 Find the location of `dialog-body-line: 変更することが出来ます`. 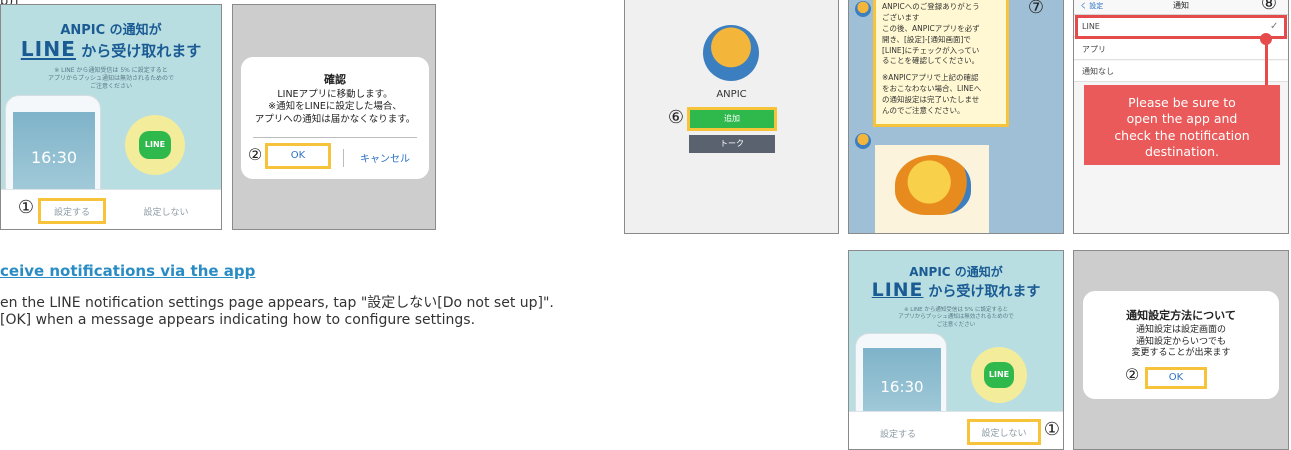

dialog-body-line: 変更することが出来ます is located at coordinates (1181, 353).